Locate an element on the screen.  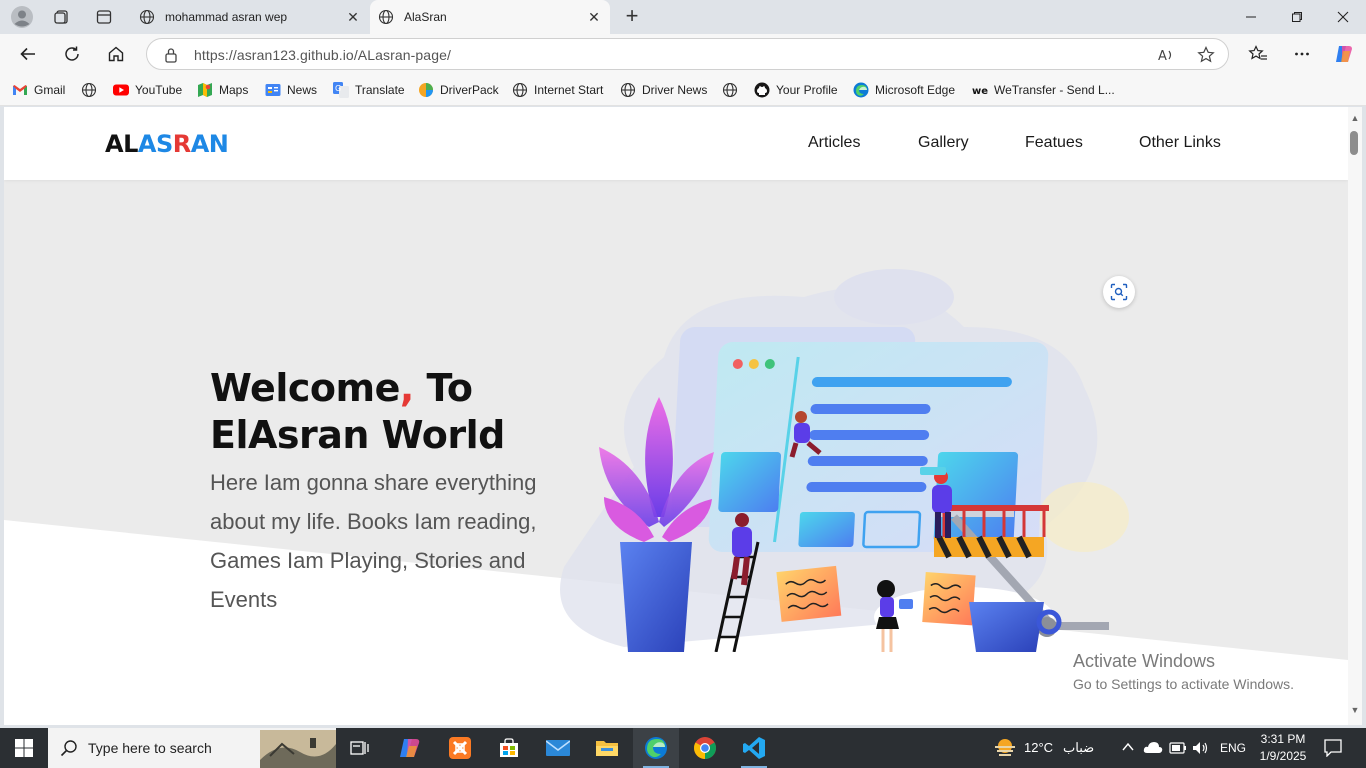
scroll-up-arrow-icon: ▲ is located at coordinates (1355, 118).